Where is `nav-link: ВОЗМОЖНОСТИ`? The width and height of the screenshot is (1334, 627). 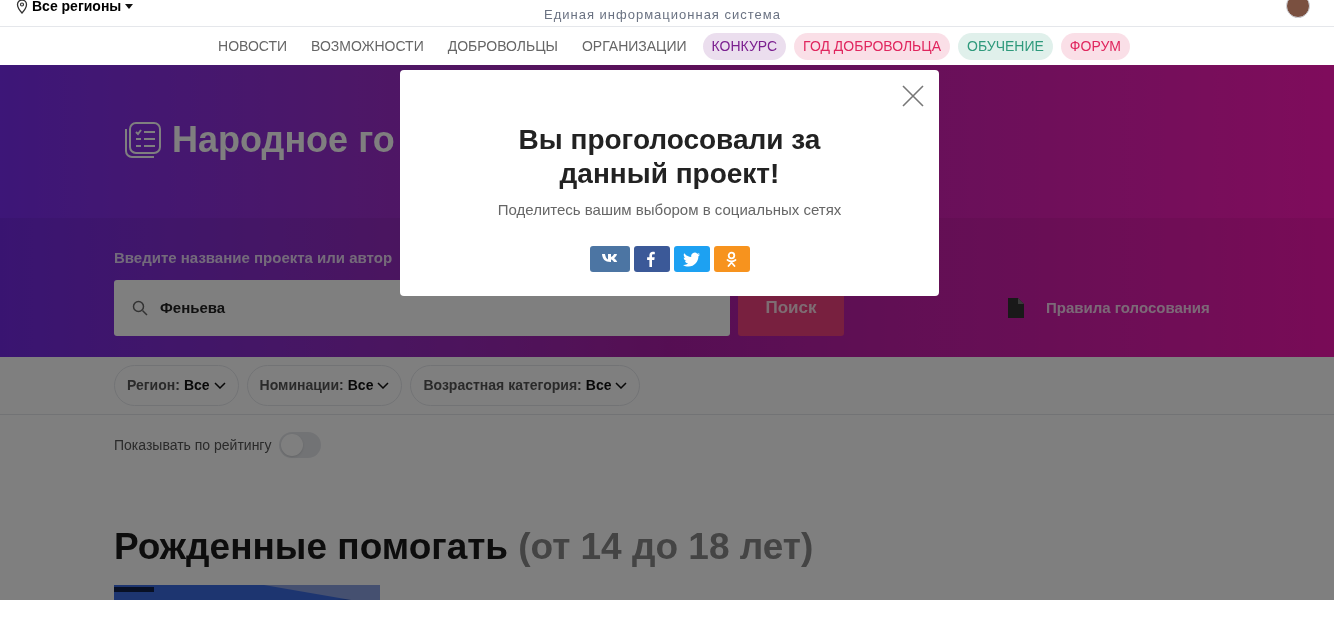 nav-link: ВОЗМОЖНОСТИ is located at coordinates (367, 46).